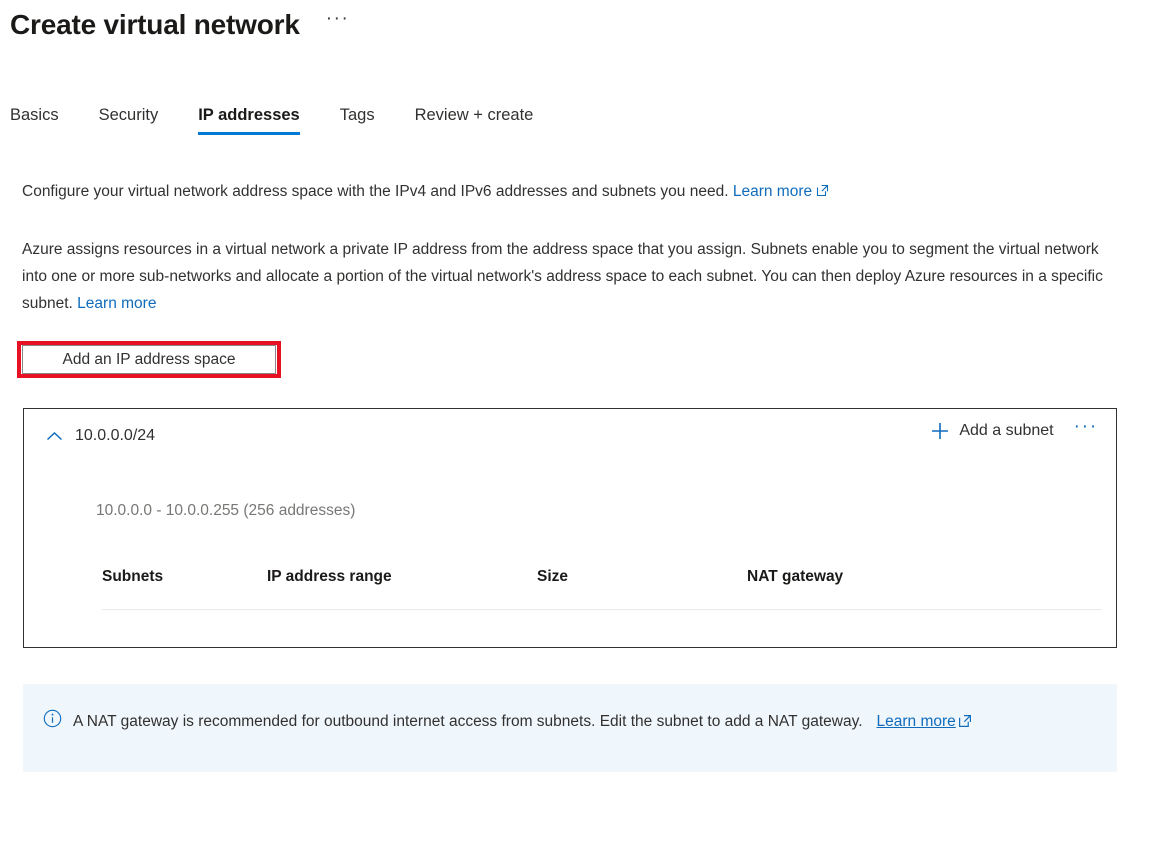  I want to click on address-space-card-actions: Add a subnet ···, so click(1014, 429).